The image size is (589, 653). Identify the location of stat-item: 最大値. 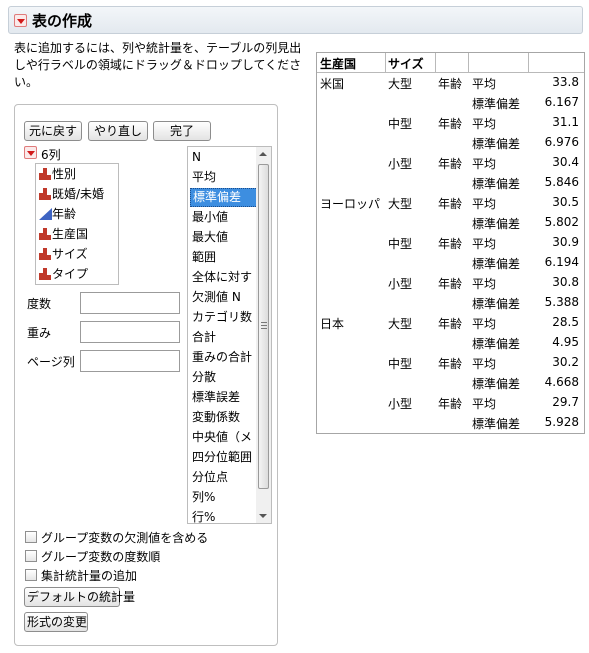
(224, 237).